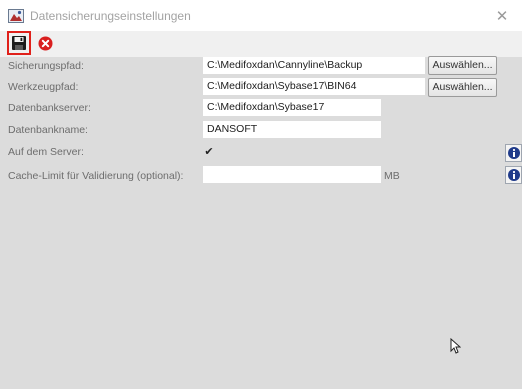 This screenshot has width=522, height=389. Describe the element at coordinates (16, 16) in the screenshot. I see `app-icon` at that location.